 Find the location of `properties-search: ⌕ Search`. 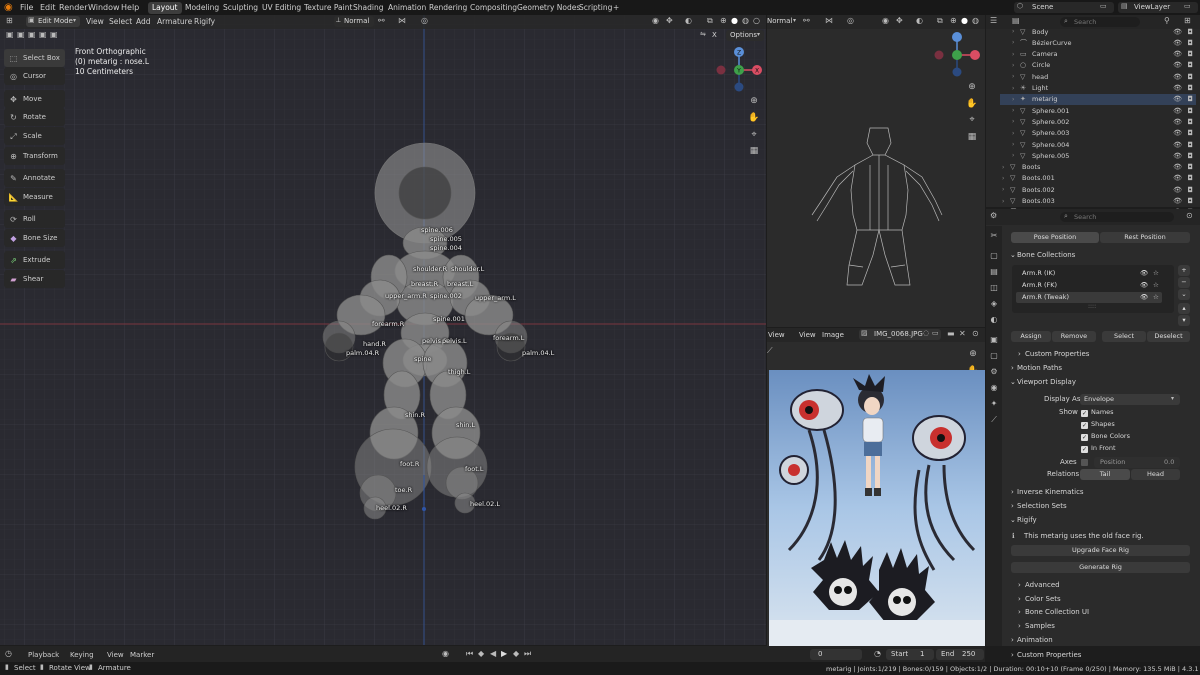

properties-search: ⌕ Search is located at coordinates (1117, 217).